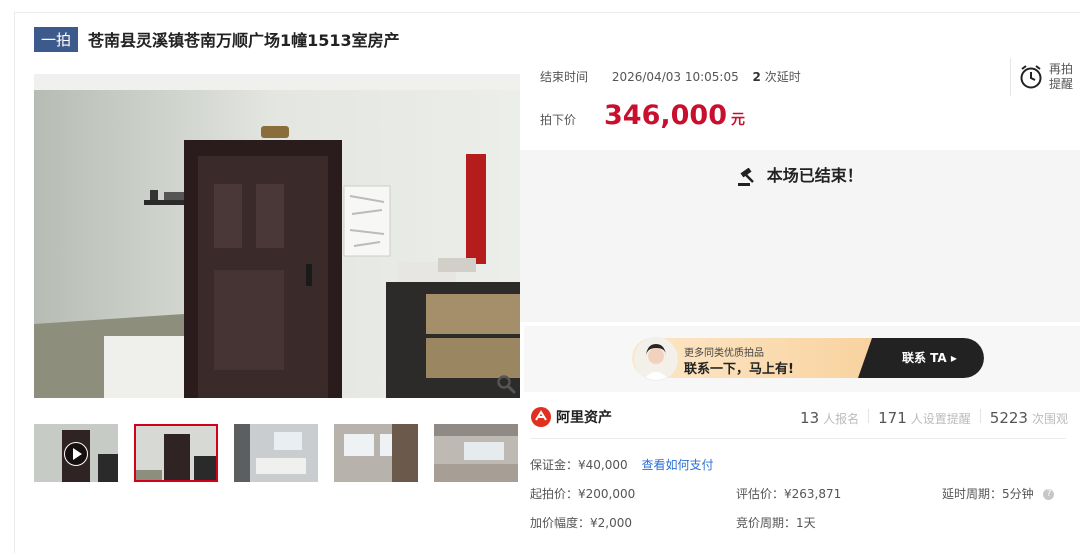  I want to click on divider-line, so click(798, 438).